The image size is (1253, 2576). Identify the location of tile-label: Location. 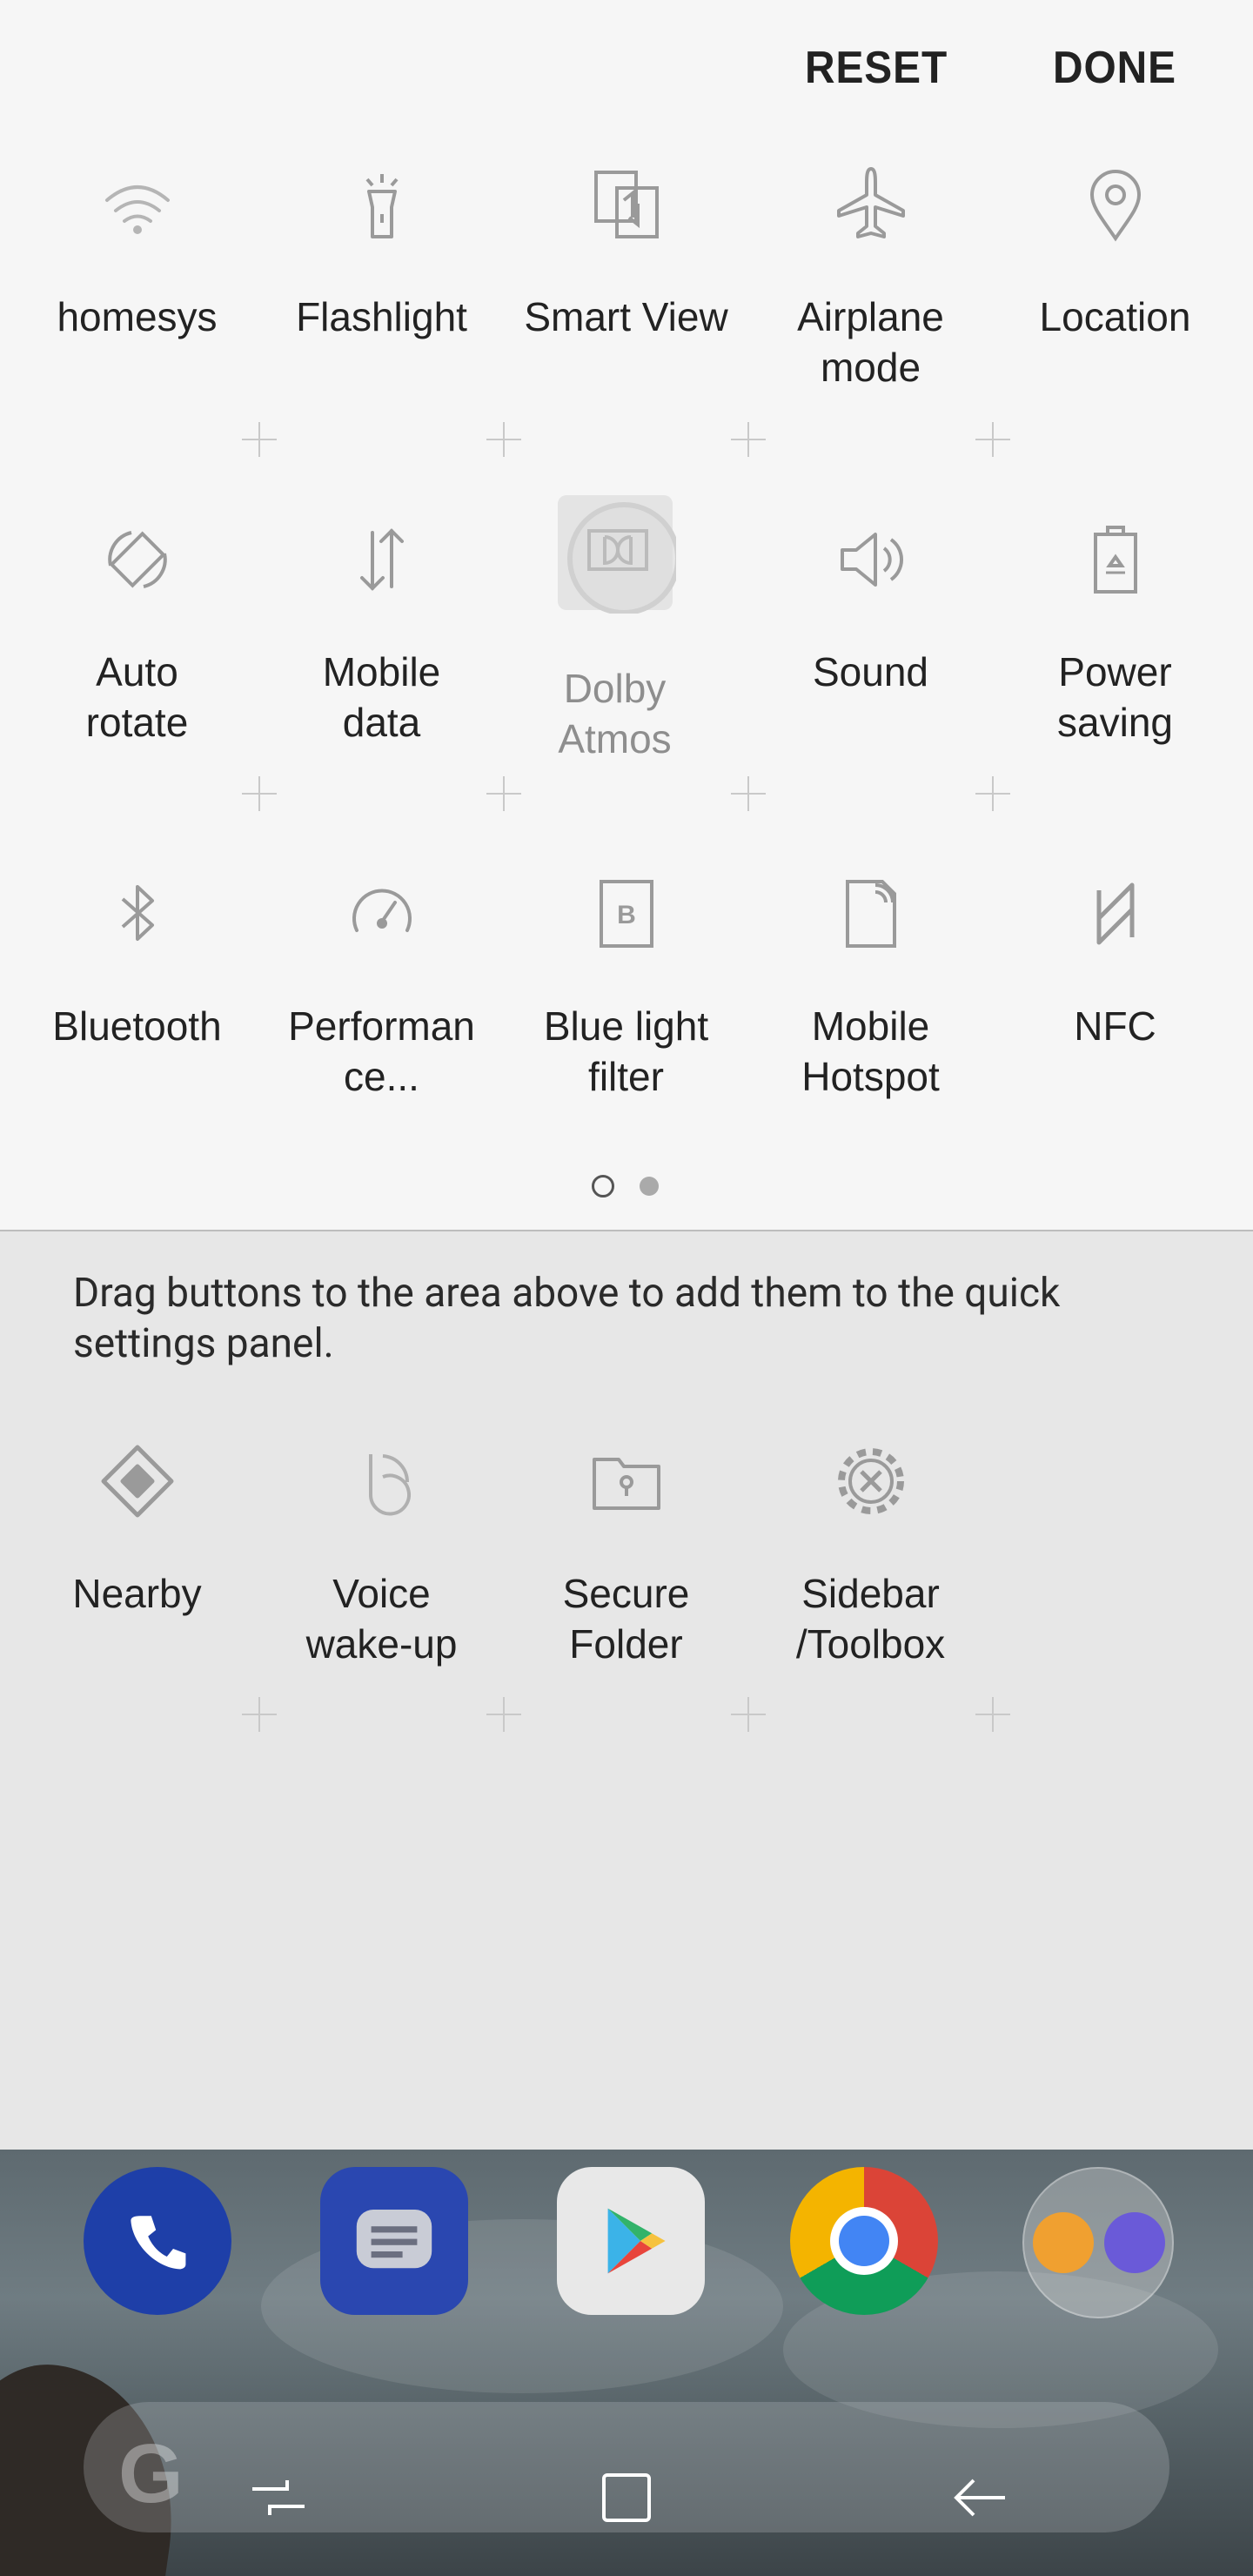
(1115, 316).